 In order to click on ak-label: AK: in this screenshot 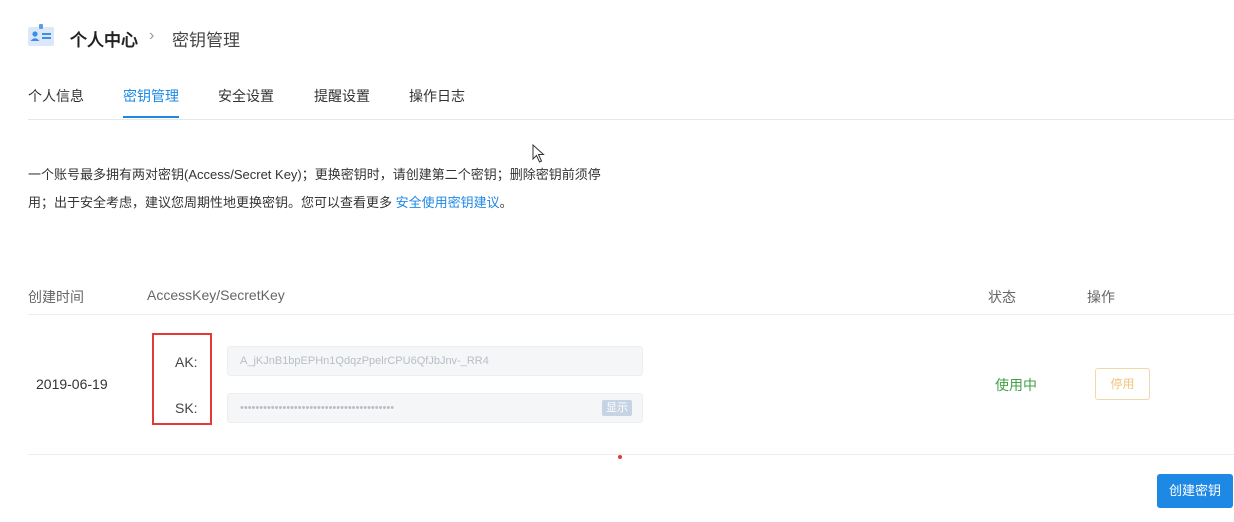, I will do `click(186, 362)`.